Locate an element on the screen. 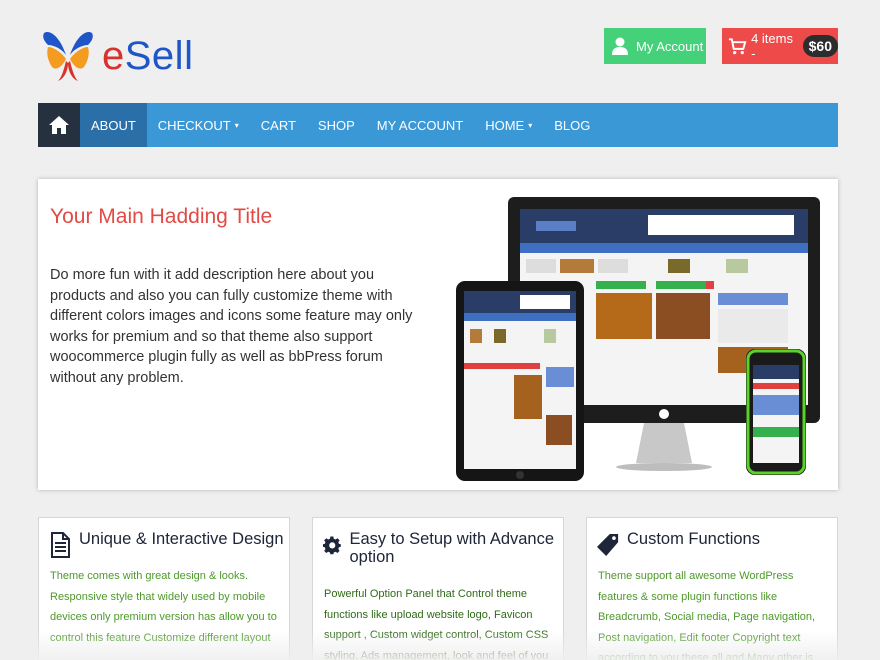 Image resolution: width=880 pixels, height=660 pixels. nav-label-cart: CART is located at coordinates (278, 125).